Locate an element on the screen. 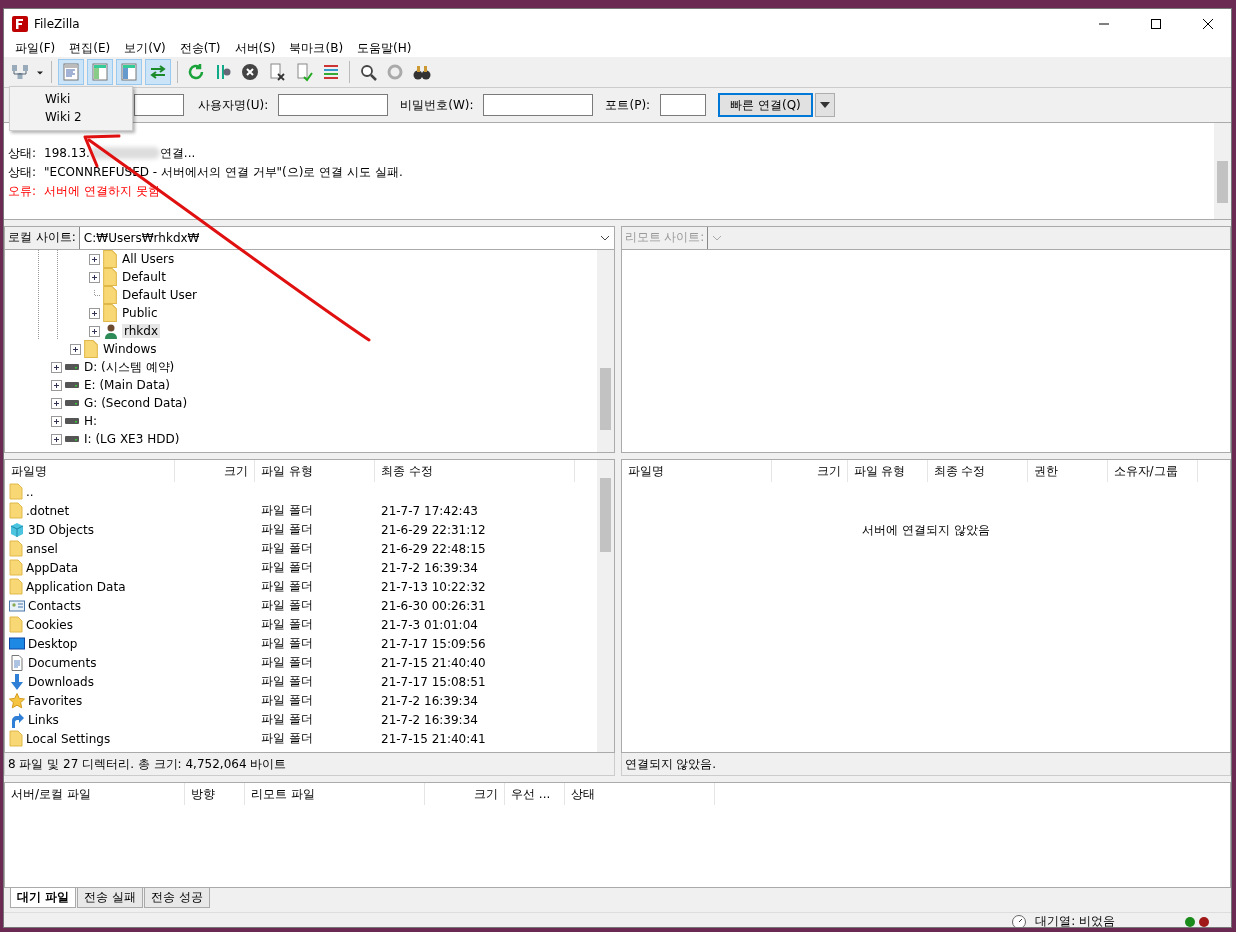 This screenshot has height=932, width=1236. file-name: Downloads is located at coordinates (61, 681).